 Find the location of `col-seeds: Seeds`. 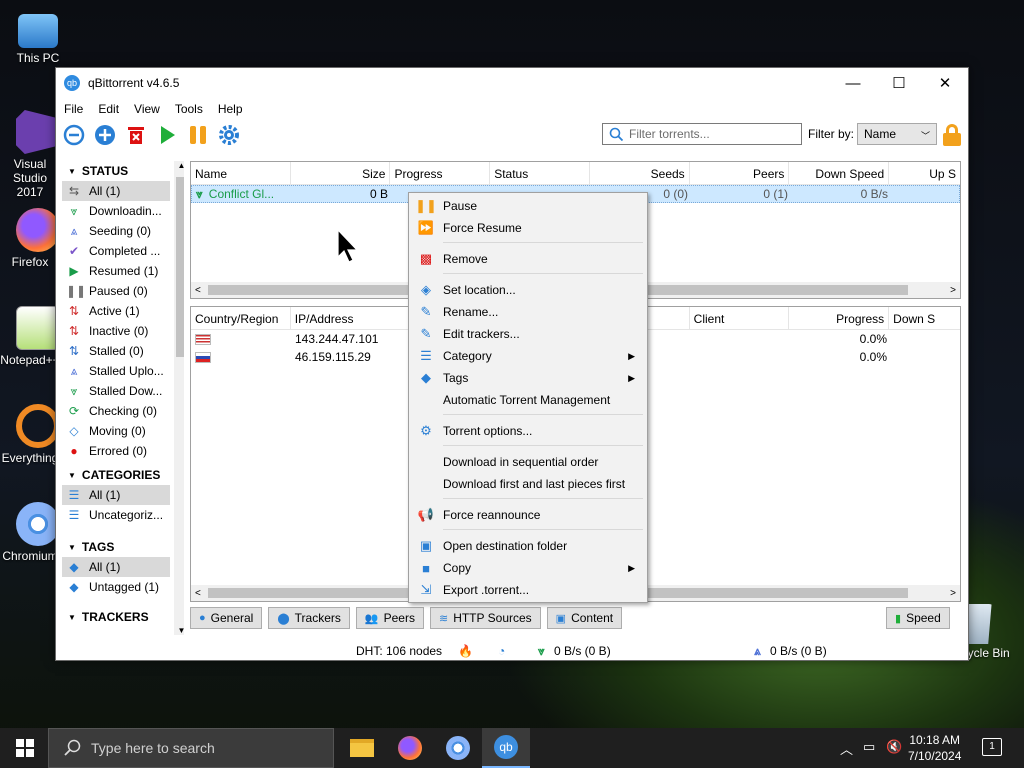

col-seeds: Seeds is located at coordinates (640, 173).